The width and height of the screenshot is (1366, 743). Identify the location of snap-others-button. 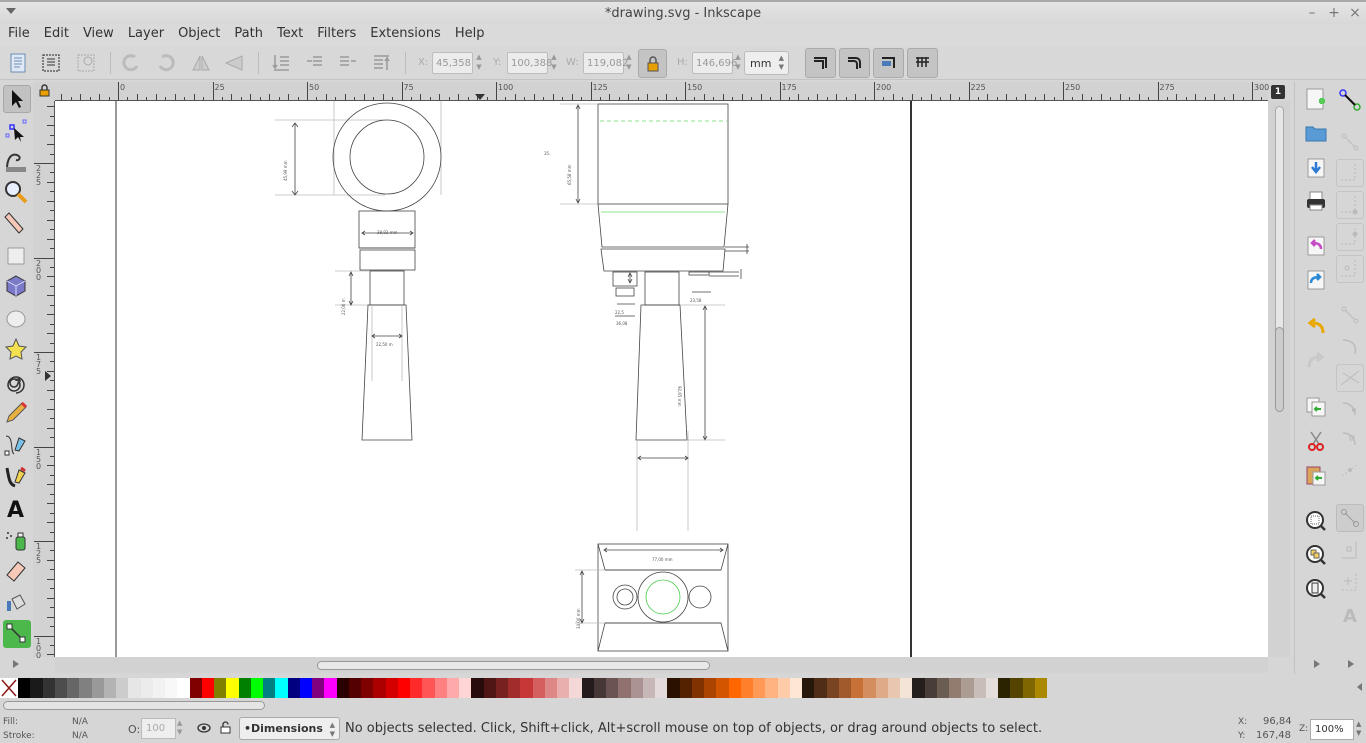
(1350, 518).